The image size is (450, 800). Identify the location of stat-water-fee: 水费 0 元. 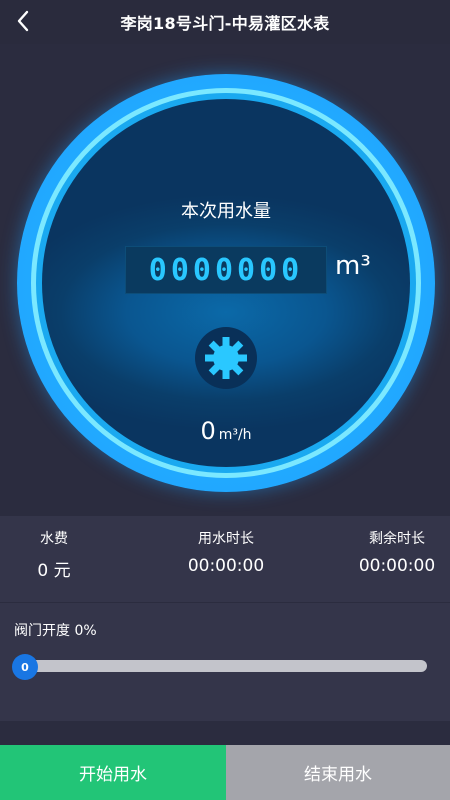
(54, 559).